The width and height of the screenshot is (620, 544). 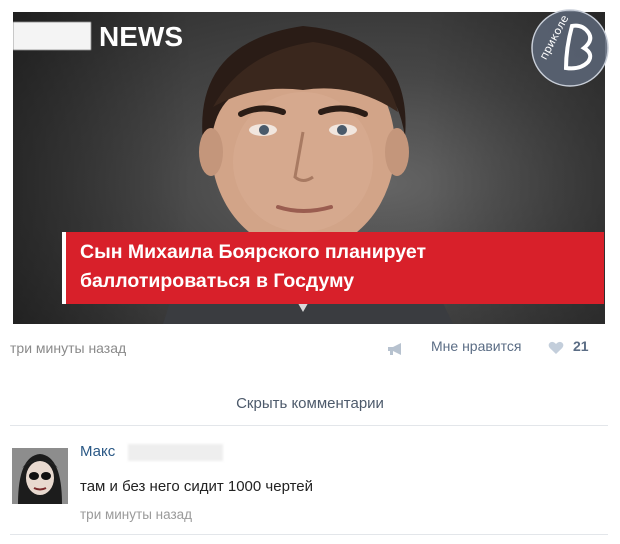 What do you see at coordinates (570, 48) in the screenshot?
I see `watermark-logo-icon: приколе` at bounding box center [570, 48].